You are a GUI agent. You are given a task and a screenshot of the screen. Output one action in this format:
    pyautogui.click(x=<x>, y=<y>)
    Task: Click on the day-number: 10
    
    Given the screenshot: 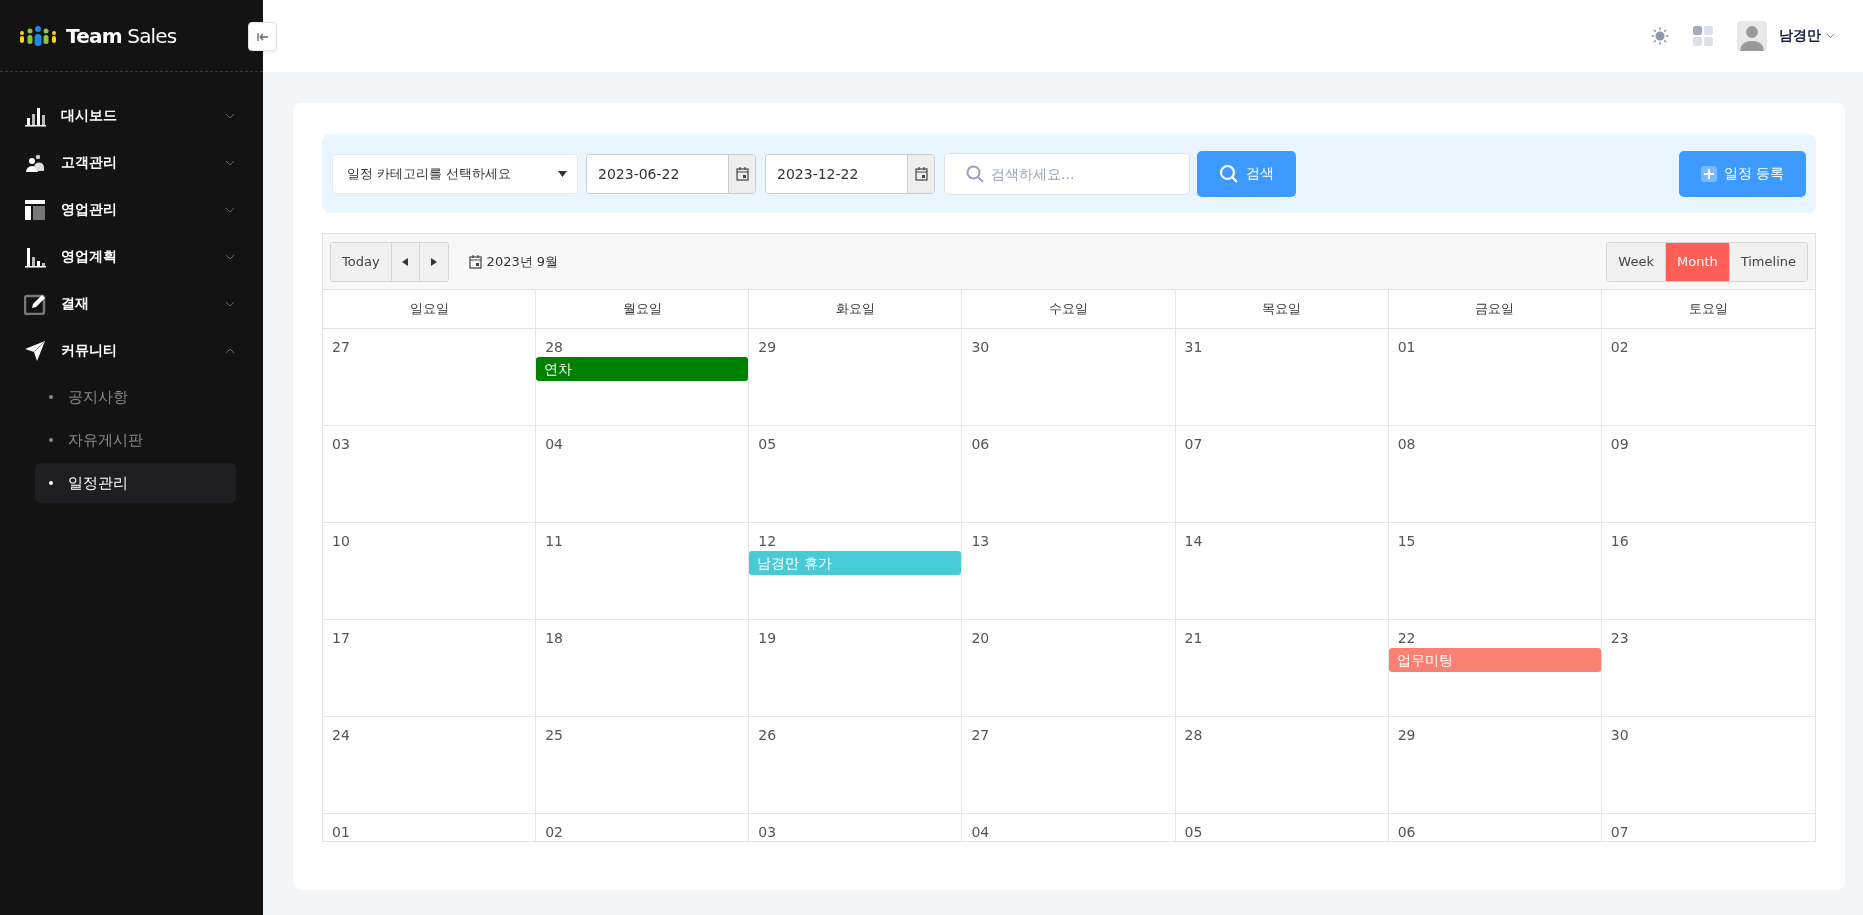 What is the action you would take?
    pyautogui.click(x=341, y=541)
    